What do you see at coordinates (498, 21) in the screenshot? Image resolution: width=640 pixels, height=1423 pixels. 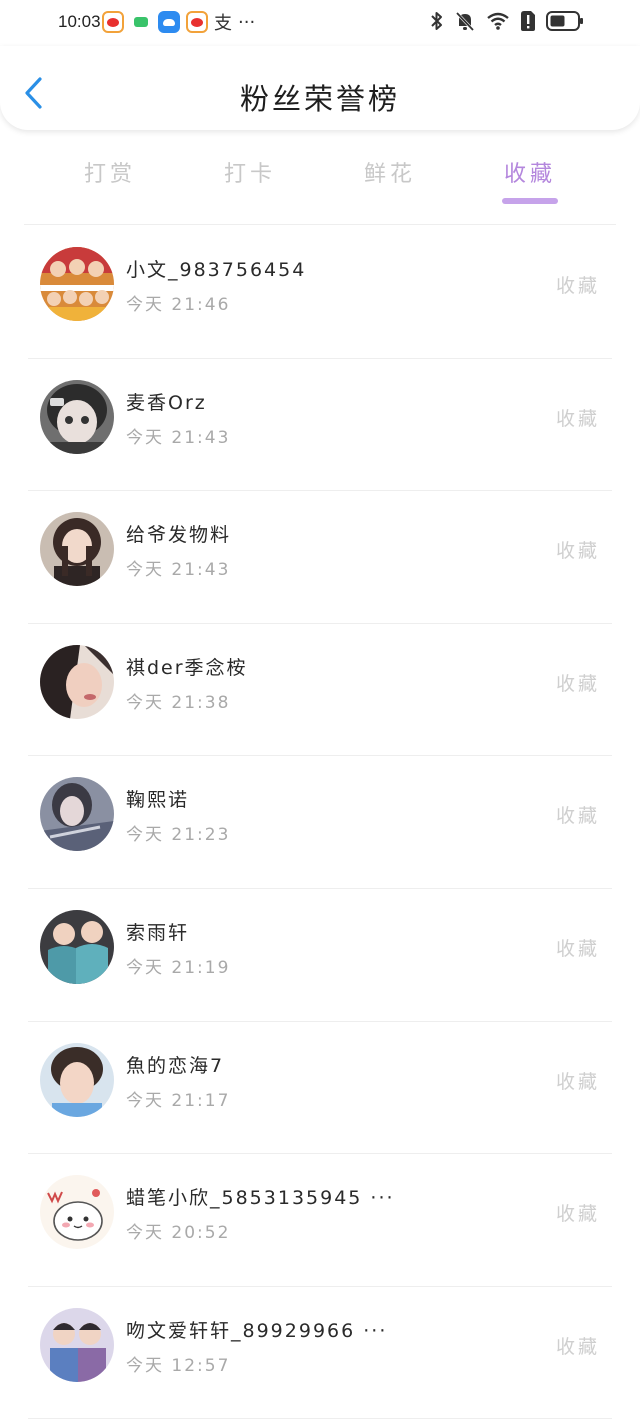 I see `wifi-icon` at bounding box center [498, 21].